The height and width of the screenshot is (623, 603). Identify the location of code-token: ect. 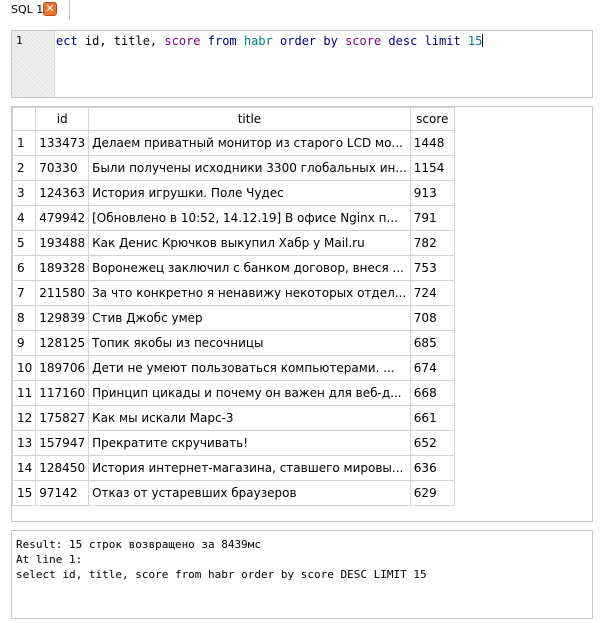
(67, 41).